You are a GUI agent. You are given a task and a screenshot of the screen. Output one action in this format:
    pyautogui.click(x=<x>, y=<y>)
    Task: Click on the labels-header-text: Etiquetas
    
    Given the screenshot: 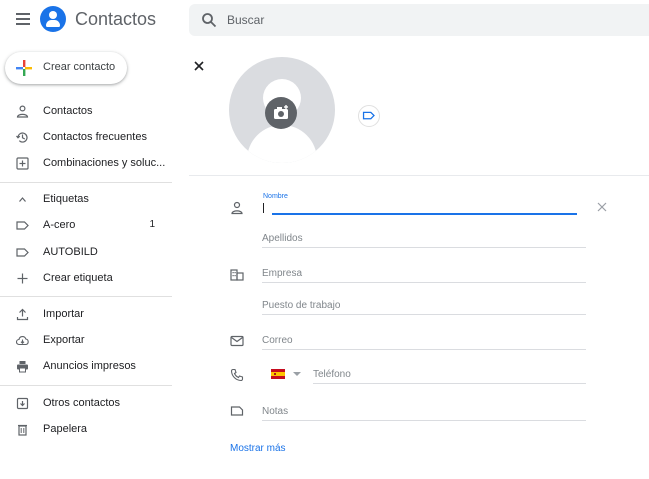 What is the action you would take?
    pyautogui.click(x=66, y=199)
    